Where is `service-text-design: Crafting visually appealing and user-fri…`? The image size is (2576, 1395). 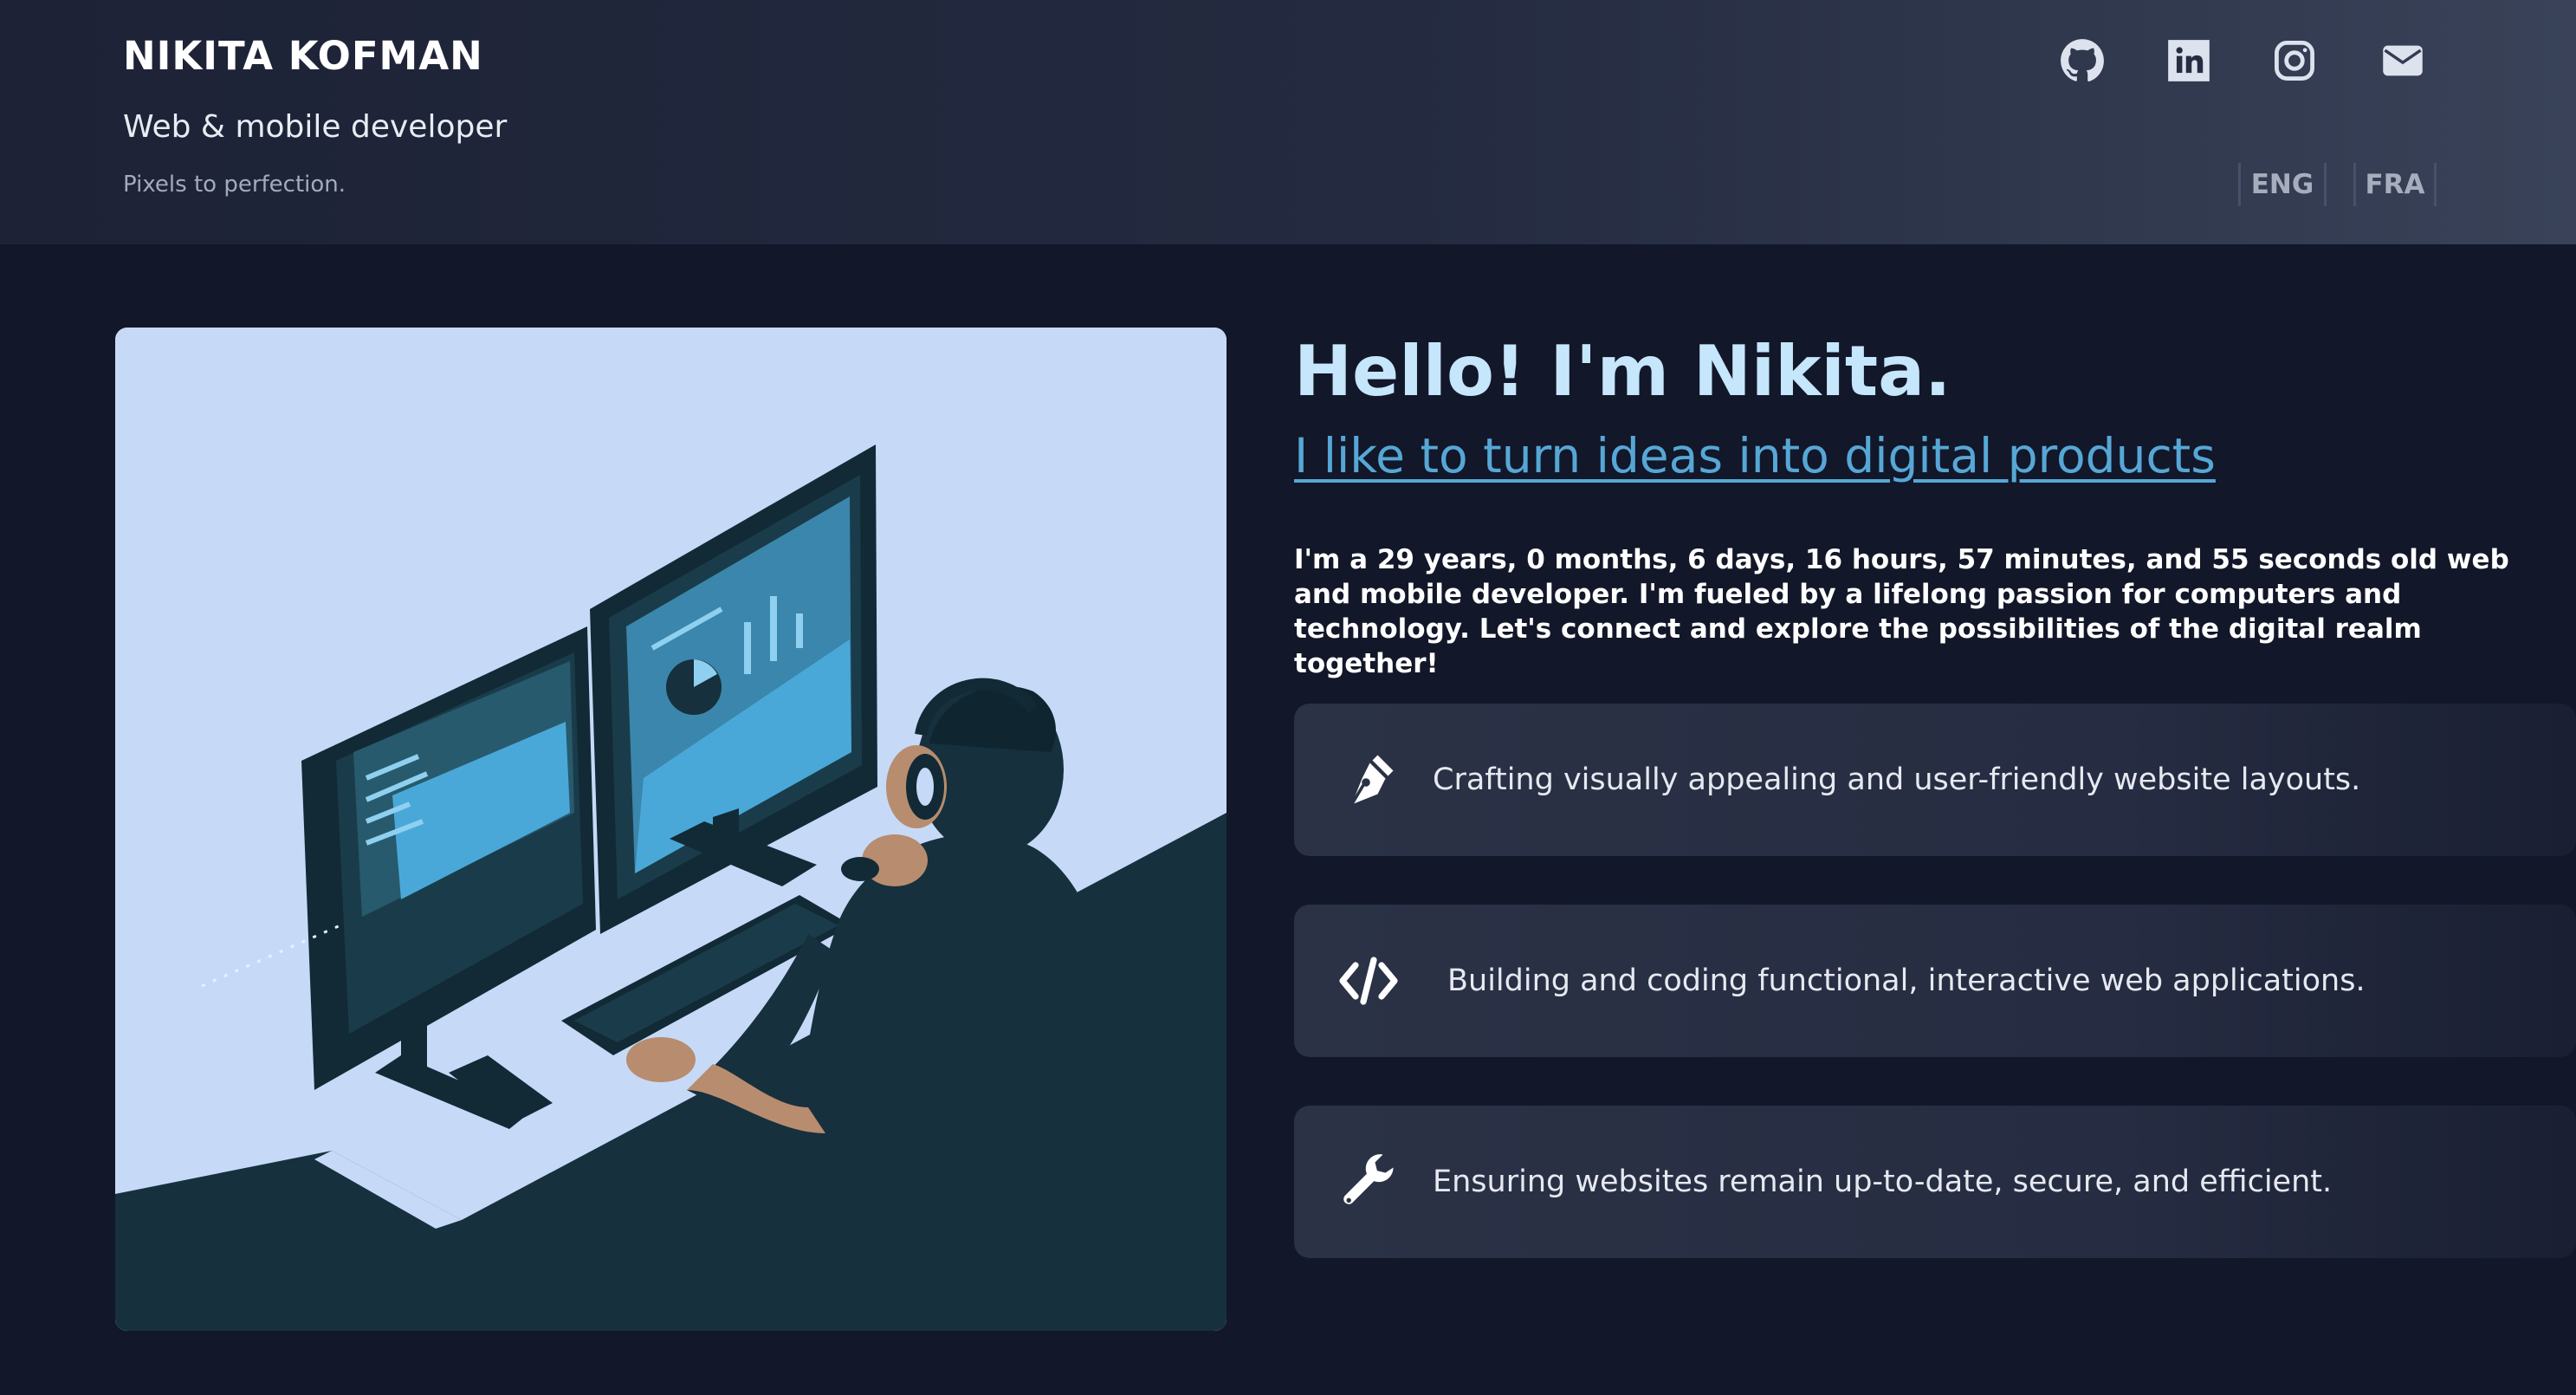
service-text-design: Crafting visually appealing and user-fri… is located at coordinates (1897, 780).